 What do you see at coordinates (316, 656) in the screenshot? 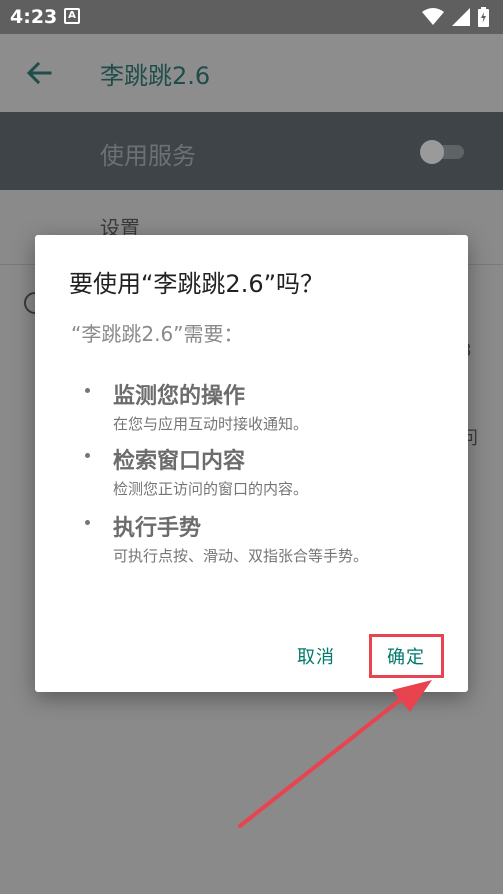
I see `cancel-button: 取消` at bounding box center [316, 656].